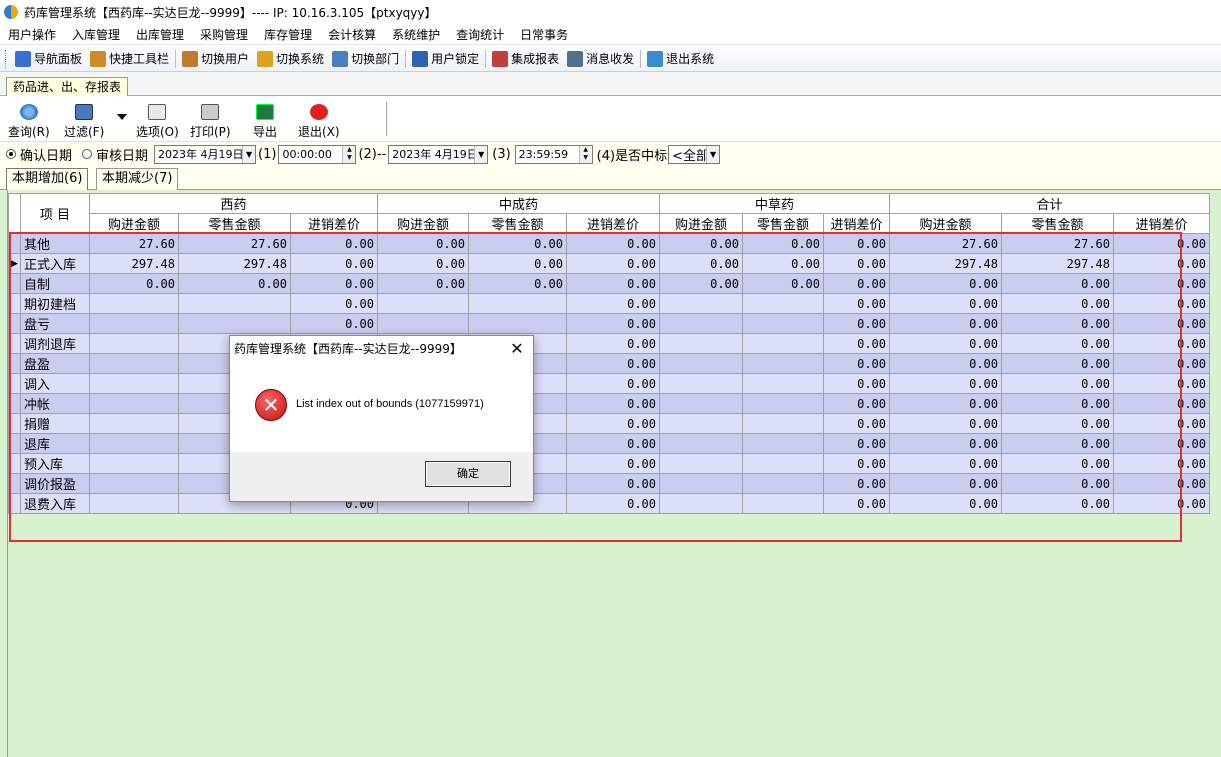  I want to click on toolbar-divider, so click(386, 119).